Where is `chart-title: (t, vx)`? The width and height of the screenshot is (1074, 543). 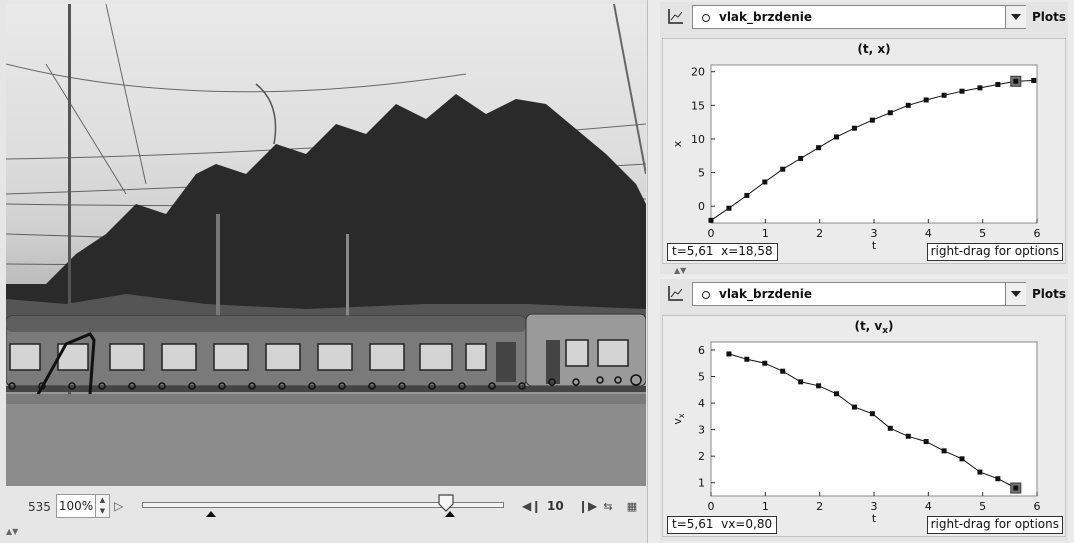
chart-title: (t, vx) is located at coordinates (873, 327).